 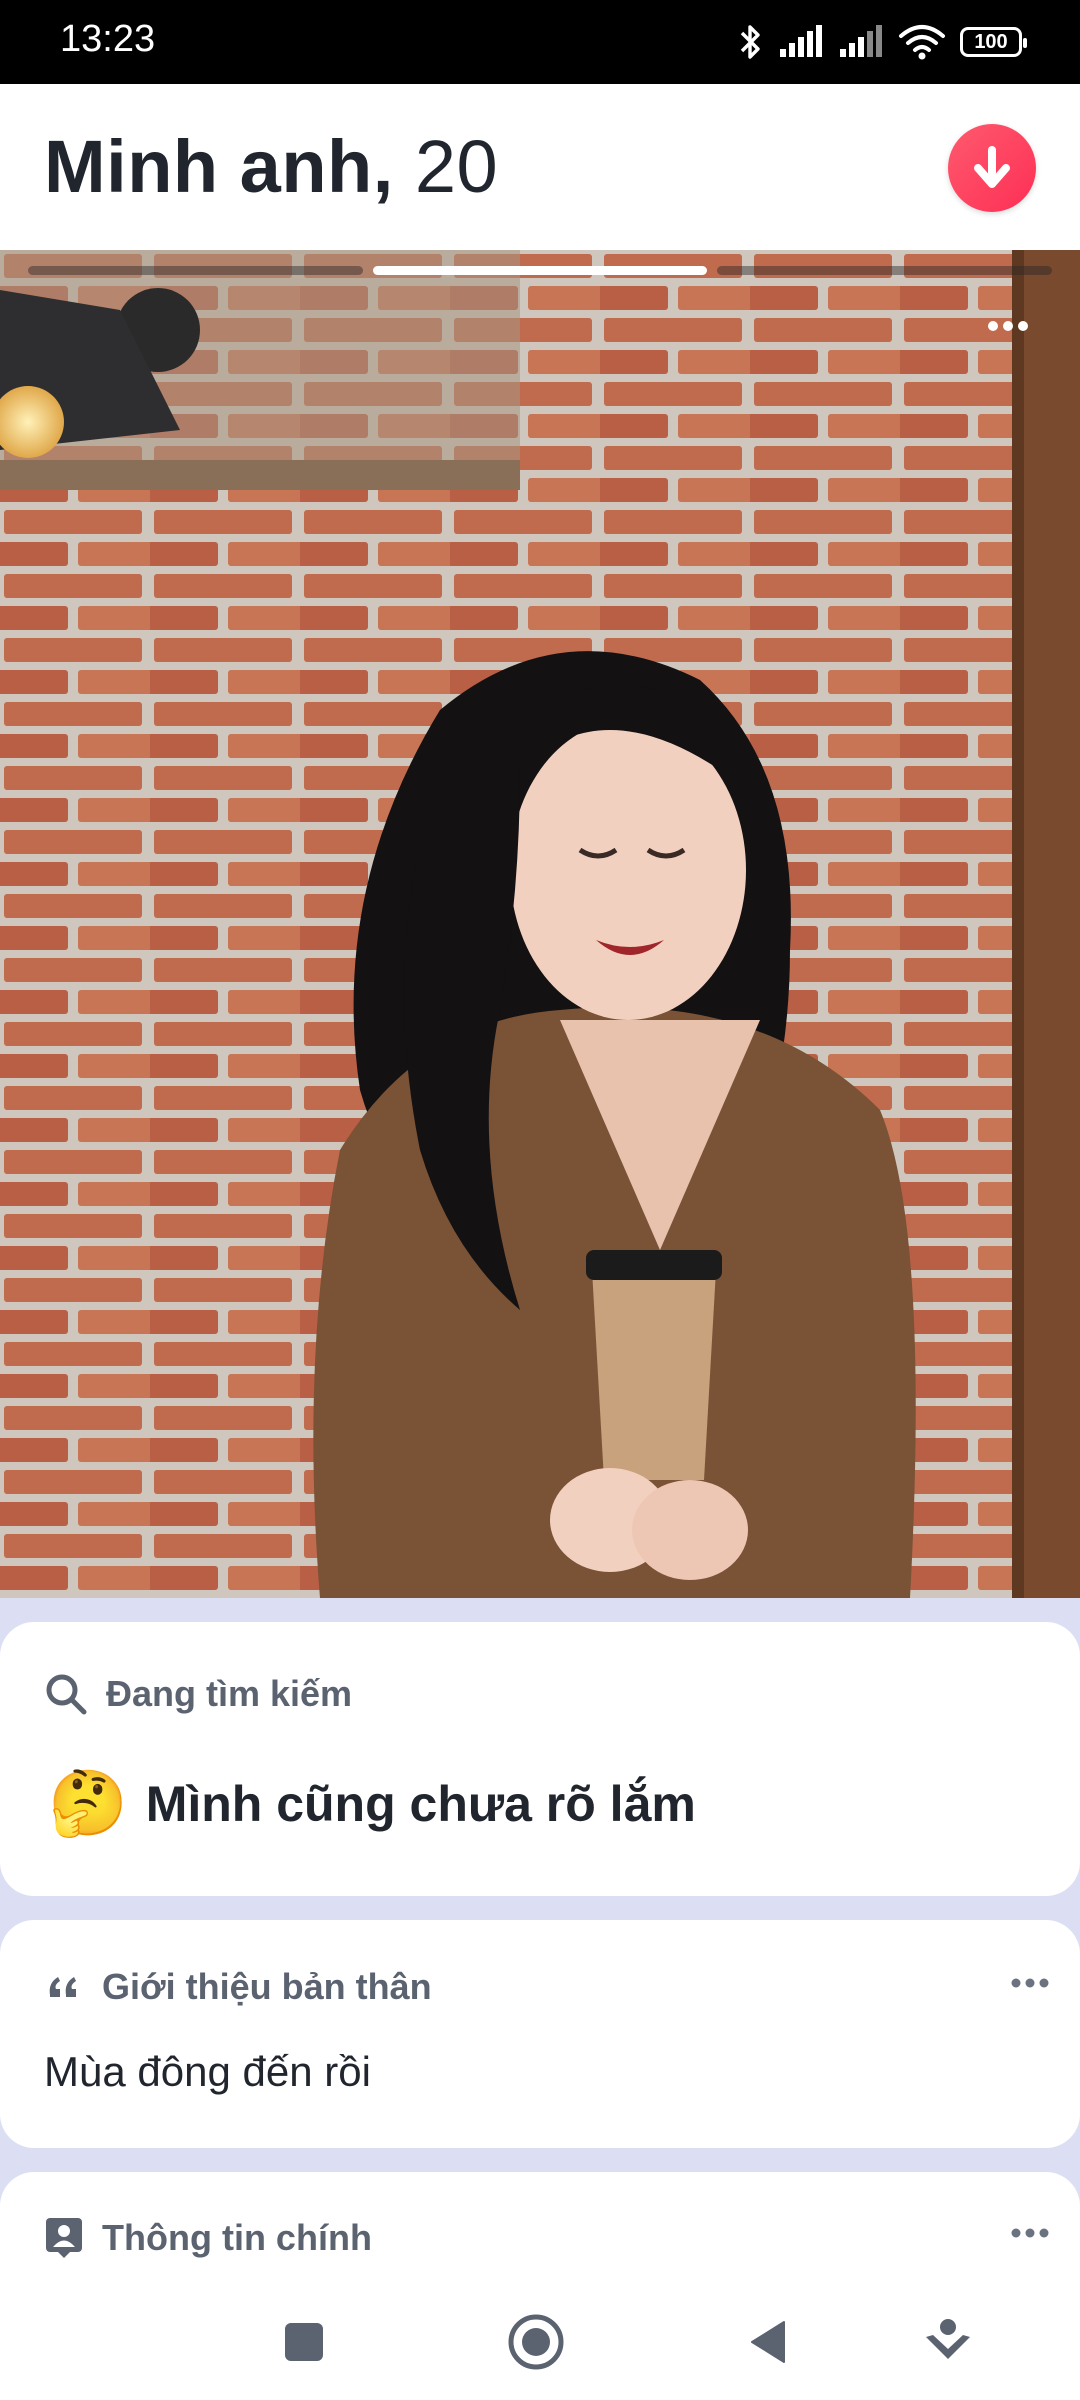 I want to click on assistant-button, so click(x=948, y=2342).